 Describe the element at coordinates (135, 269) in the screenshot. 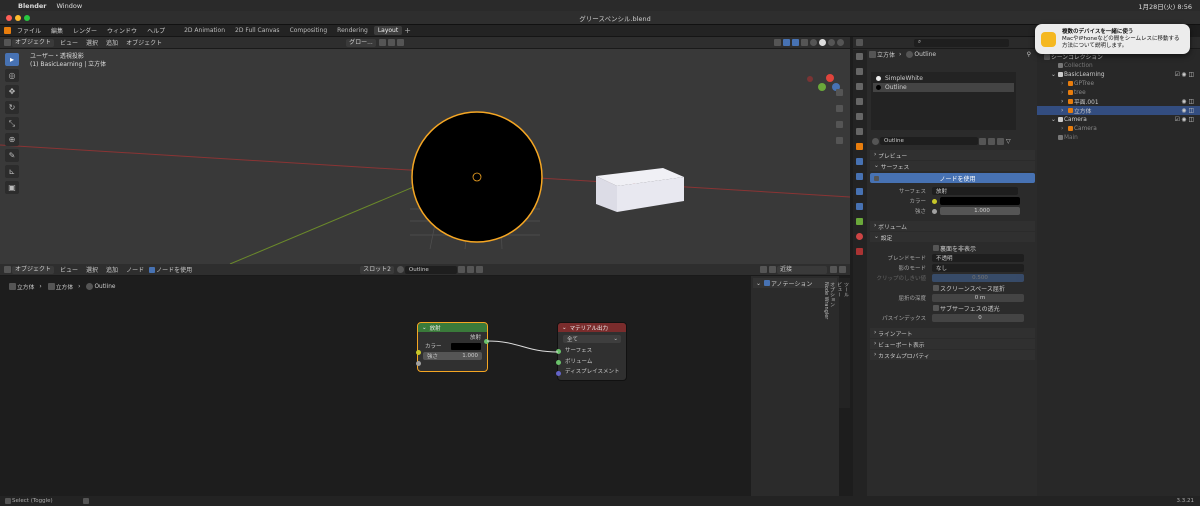

I see `node-menu-node: ノード` at that location.